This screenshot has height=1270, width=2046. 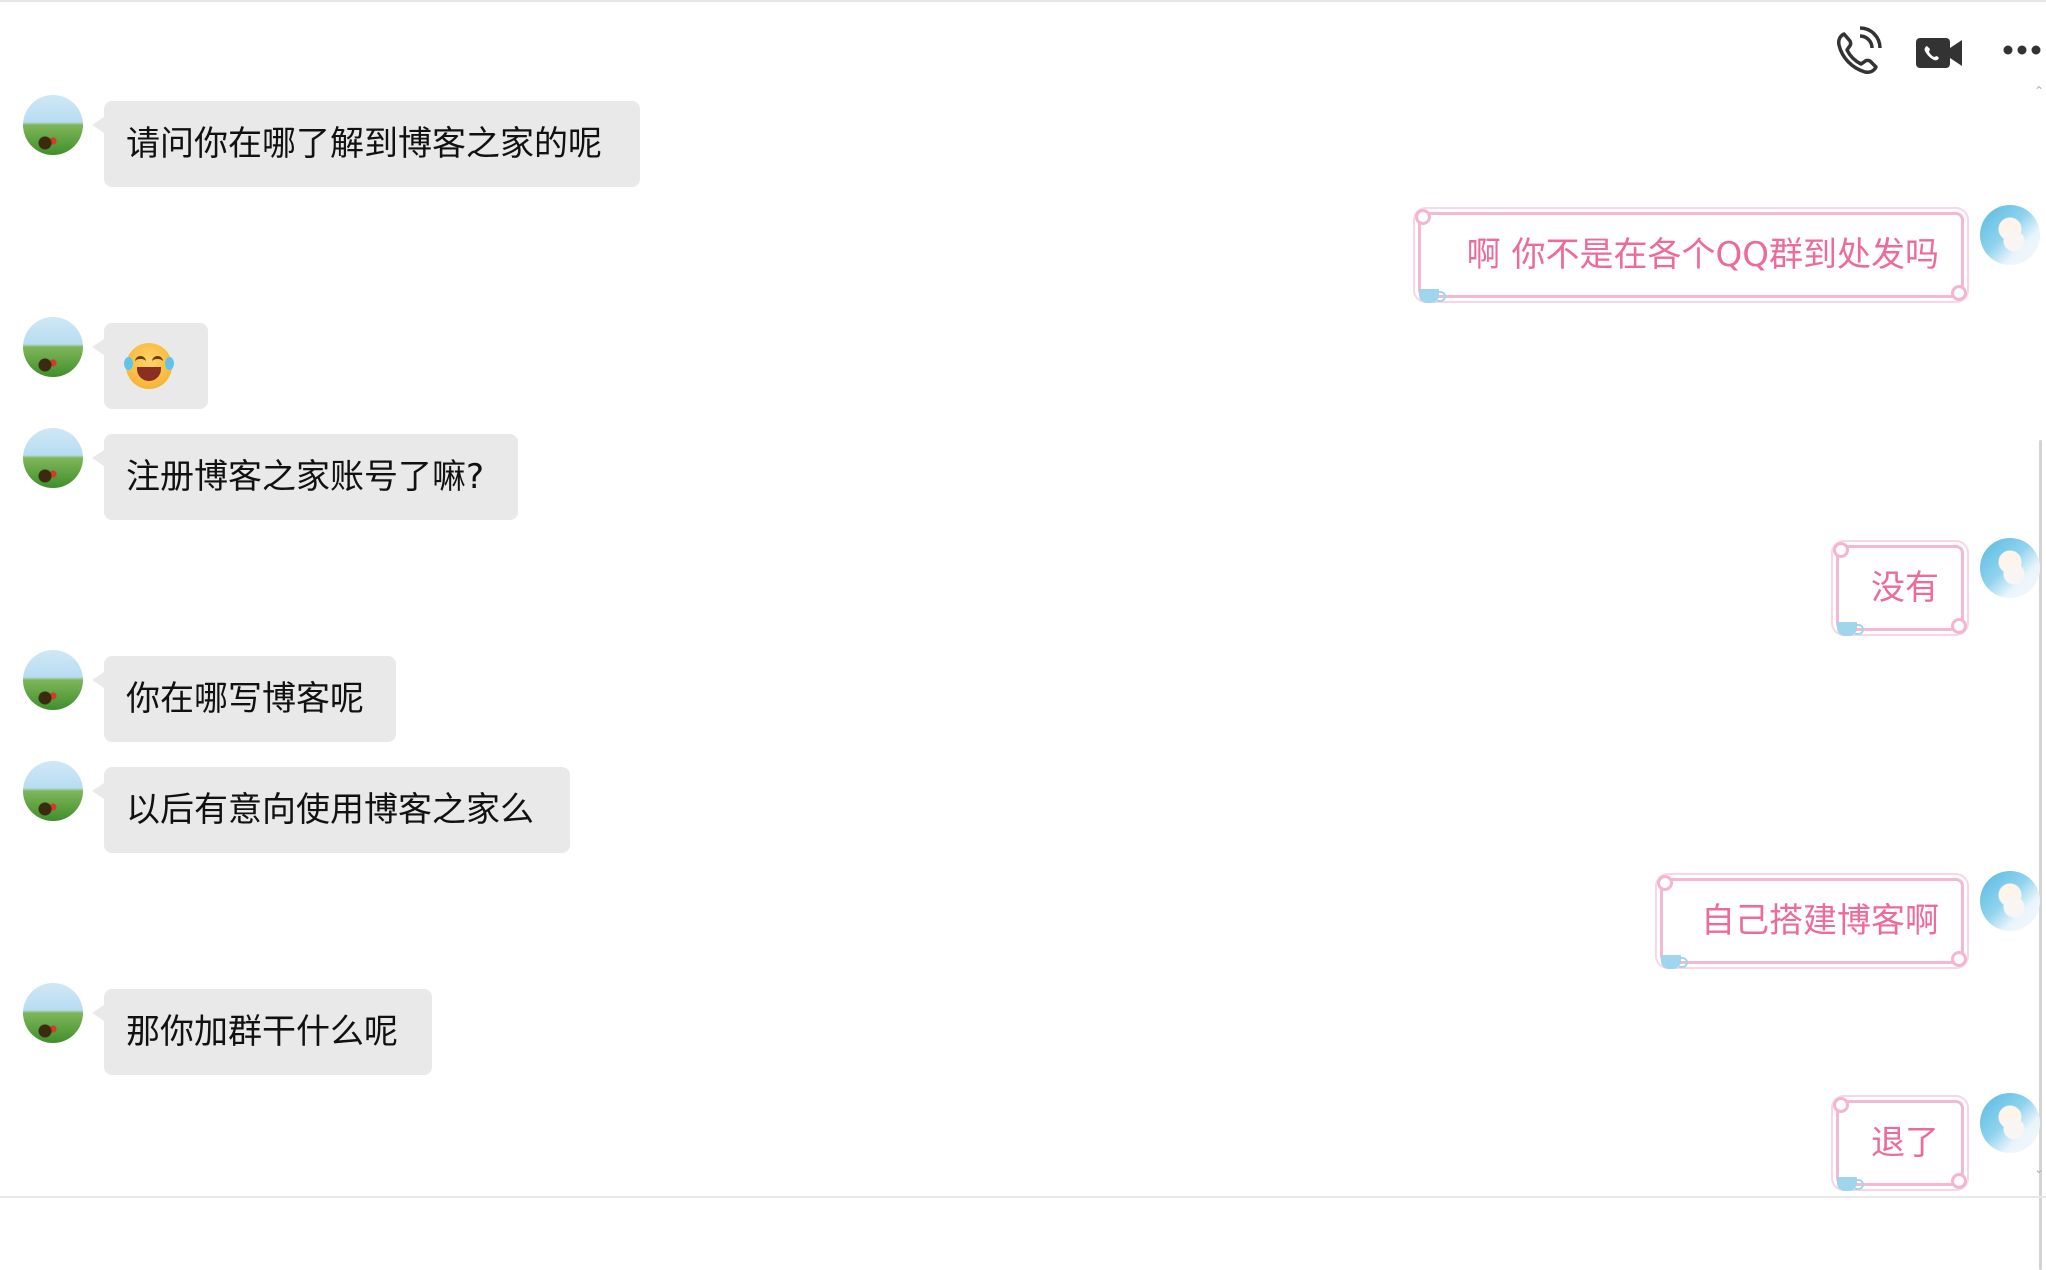 I want to click on message-text: 那你加群干什么呢, so click(x=262, y=1032).